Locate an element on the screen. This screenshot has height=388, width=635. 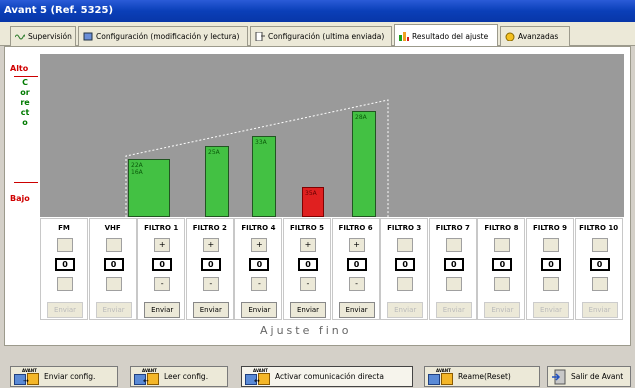
channel-name: FILTRO 1 is located at coordinates (161, 228).